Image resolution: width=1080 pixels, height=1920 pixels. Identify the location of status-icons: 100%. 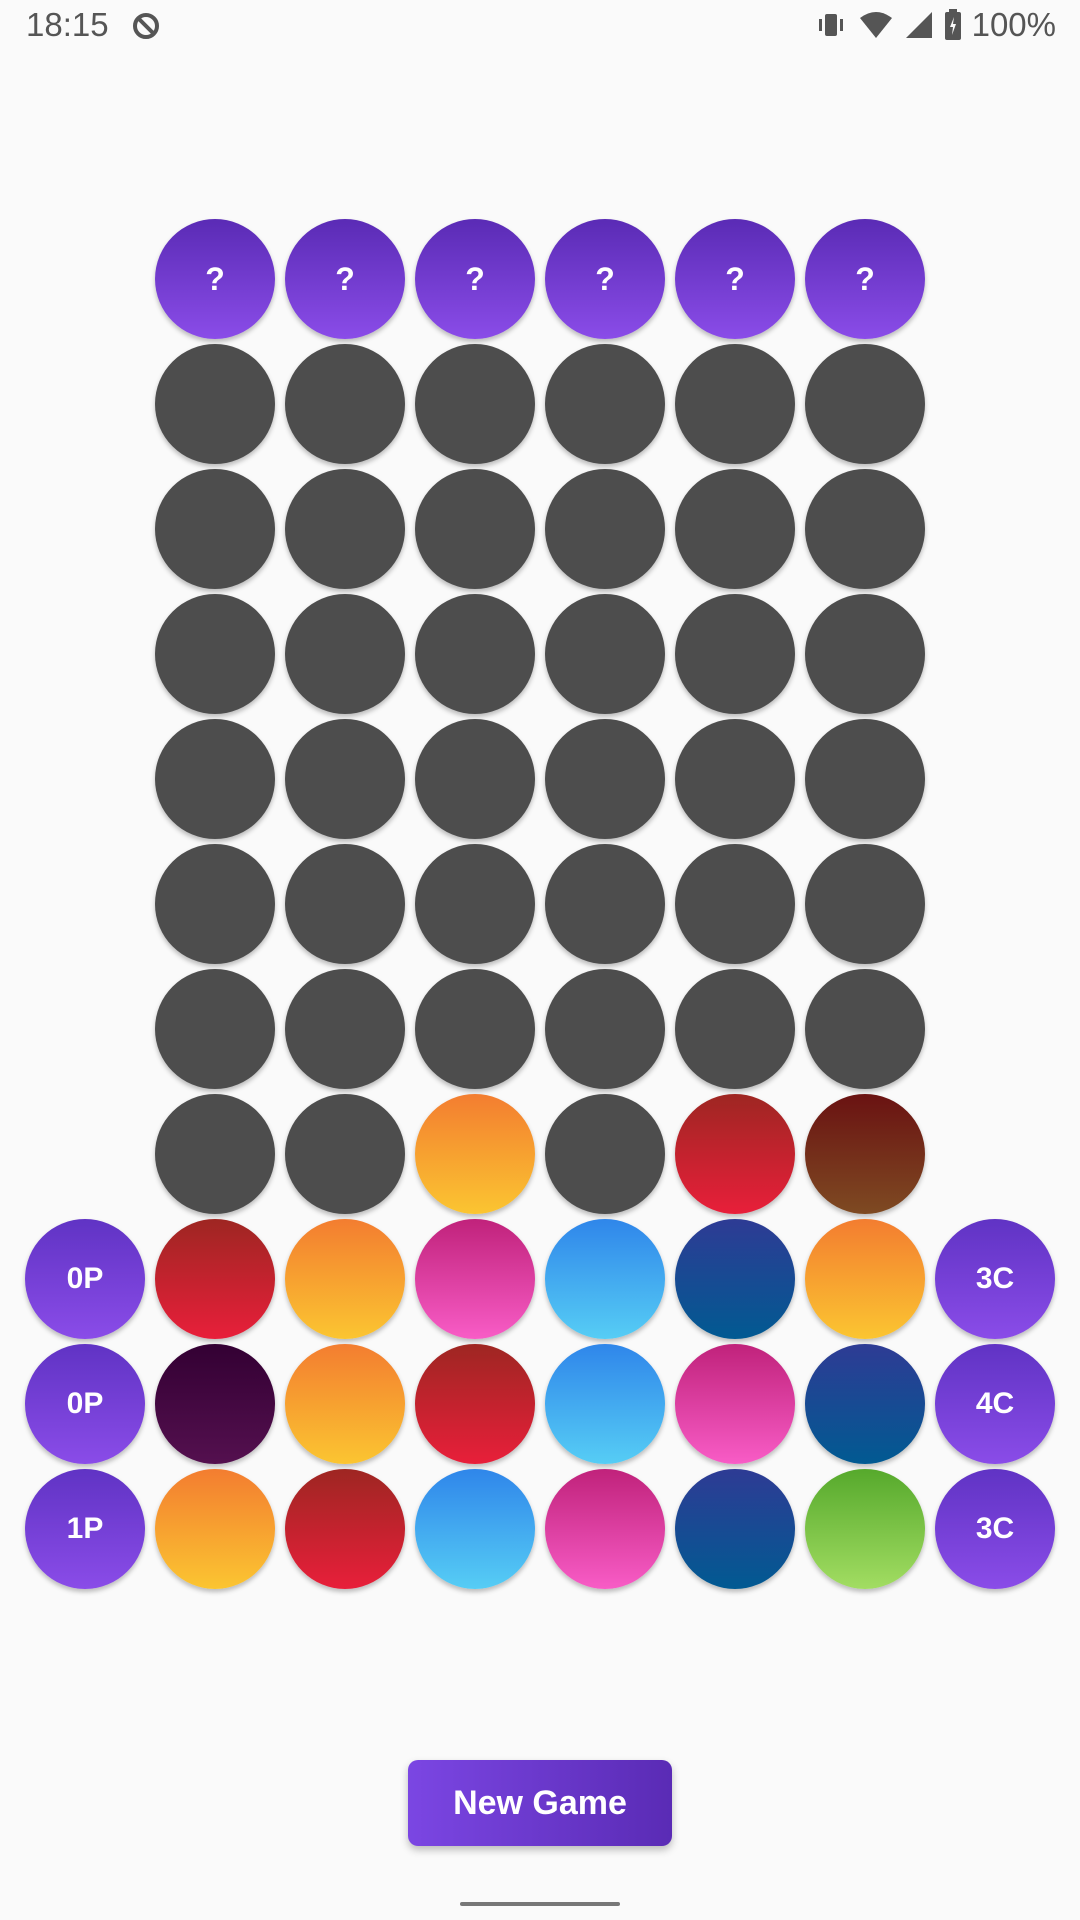
(935, 25).